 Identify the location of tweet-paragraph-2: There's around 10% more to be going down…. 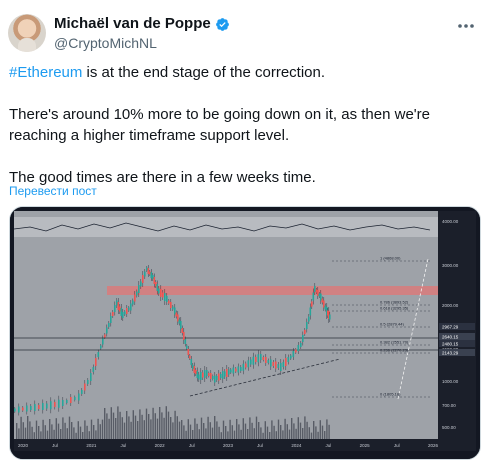
(219, 125).